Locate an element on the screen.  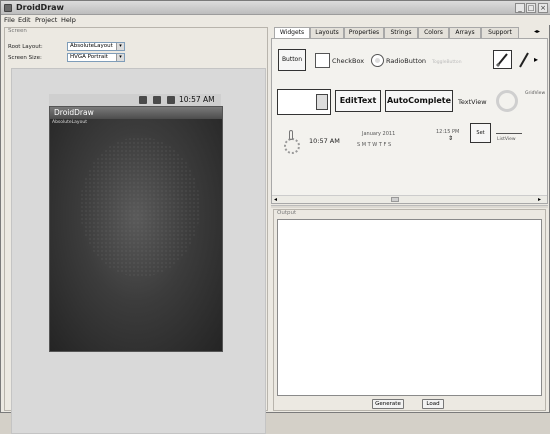
widget-datepicker-month: January 2011 is located at coordinates (378, 134).